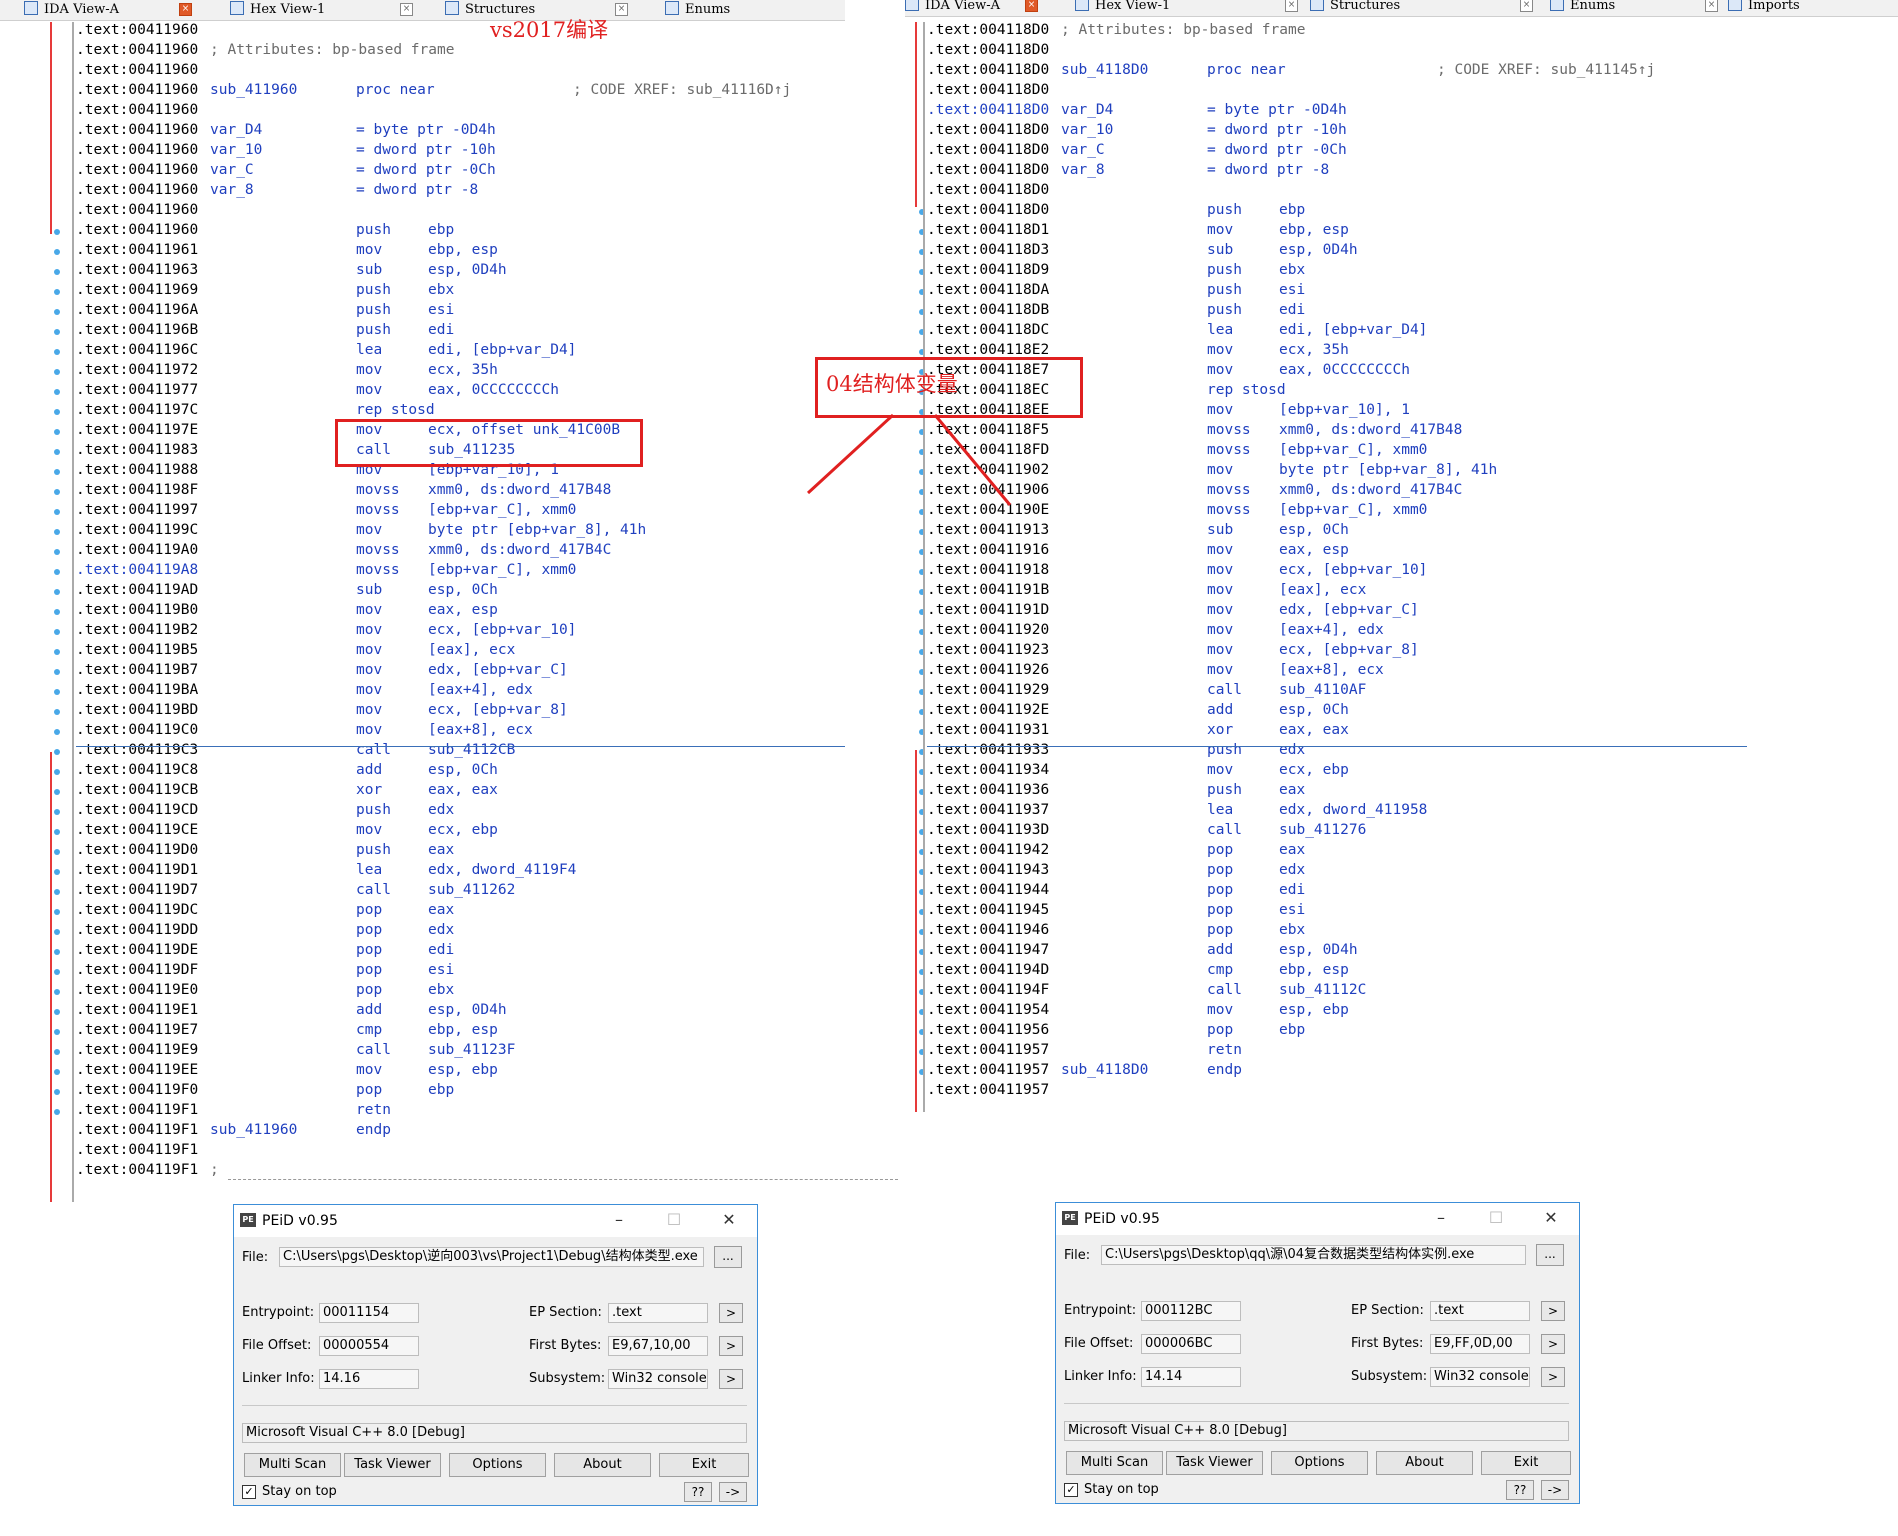 The image size is (1898, 1536). What do you see at coordinates (1191, 1377) in the screenshot?
I see `linker-info-field: 14.14` at bounding box center [1191, 1377].